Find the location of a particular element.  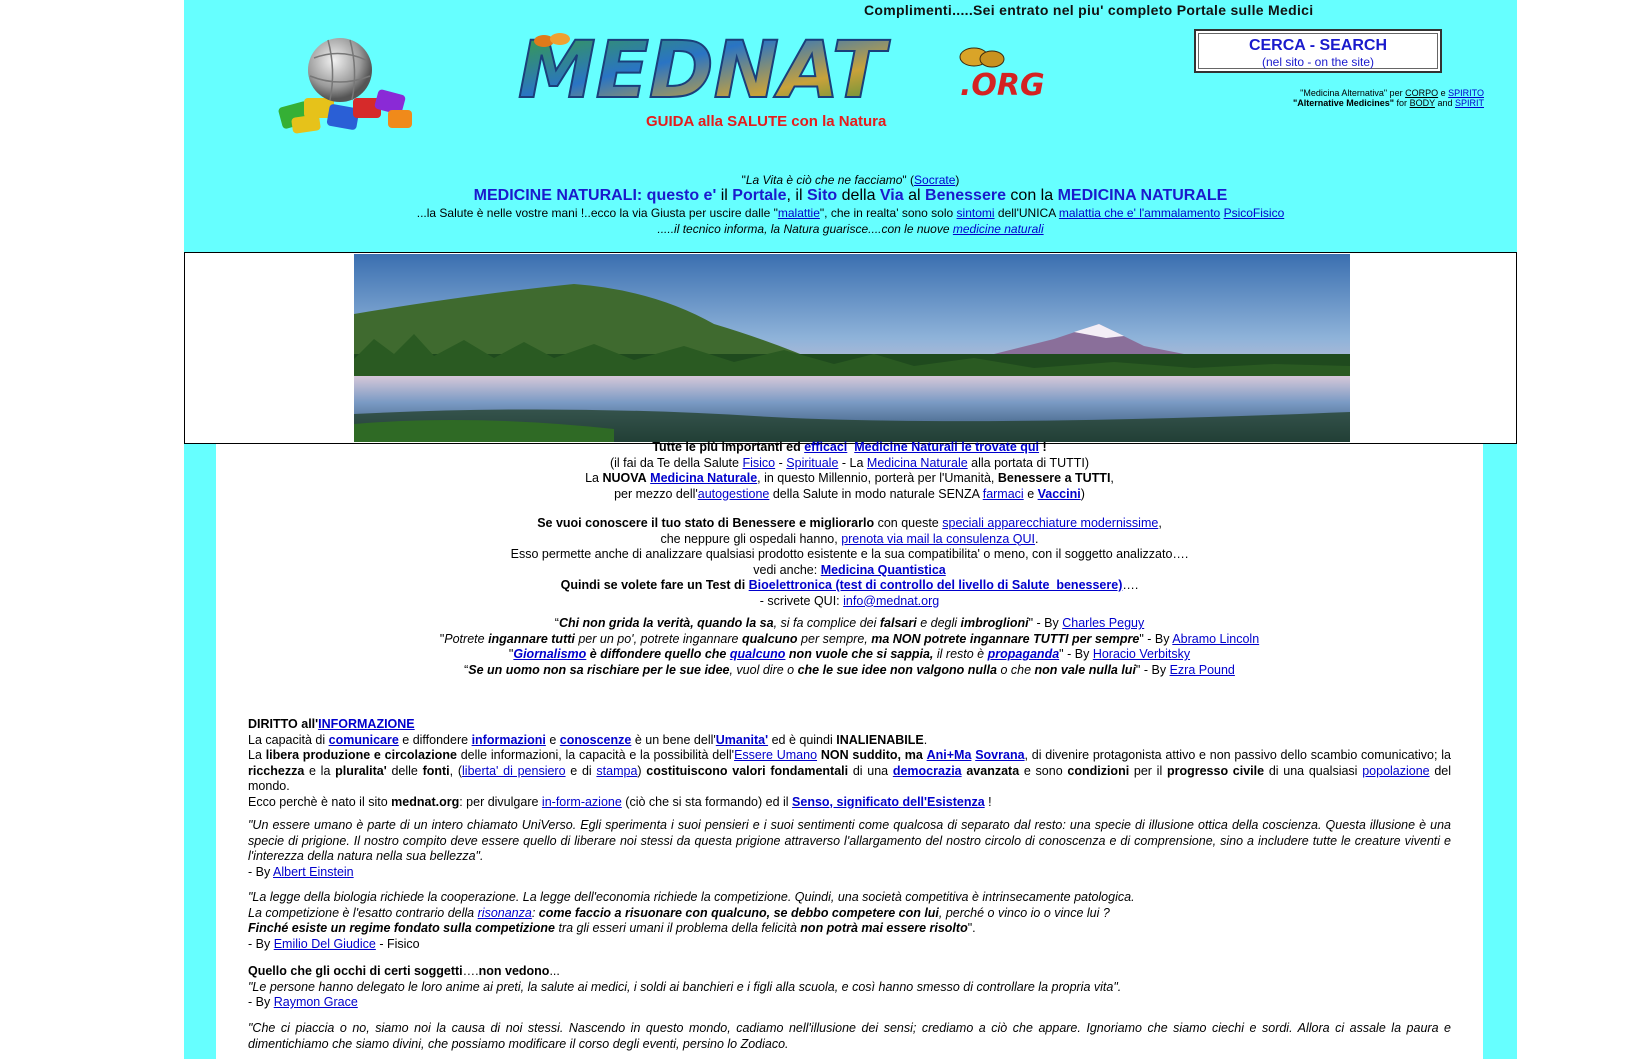

text: Quindi se volete fare un Test di is located at coordinates (653, 585).